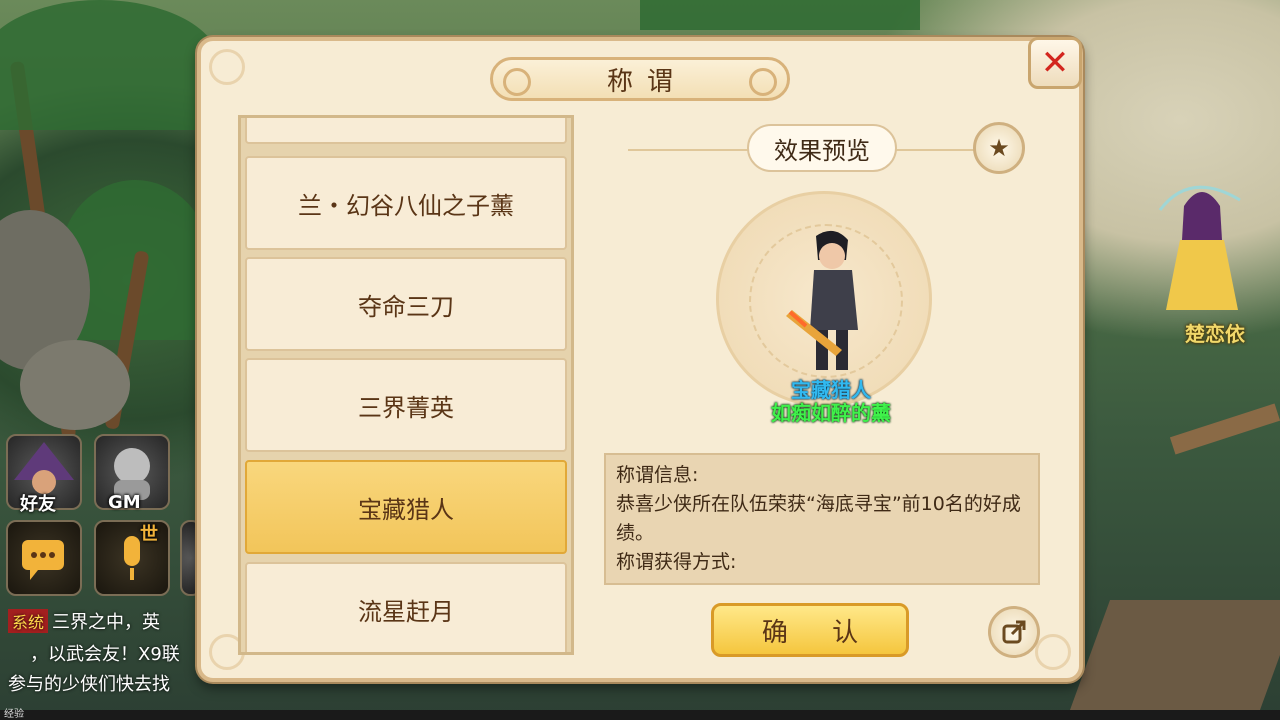 The image size is (1280, 720). Describe the element at coordinates (1200, 245) in the screenshot. I see `npc-character` at that location.